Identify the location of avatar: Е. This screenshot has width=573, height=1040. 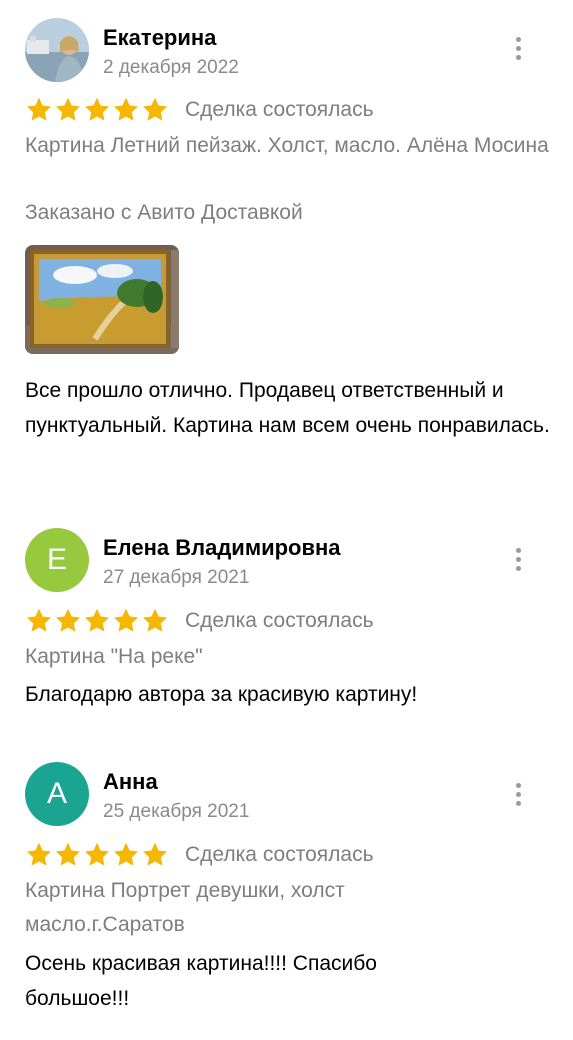
(57, 560).